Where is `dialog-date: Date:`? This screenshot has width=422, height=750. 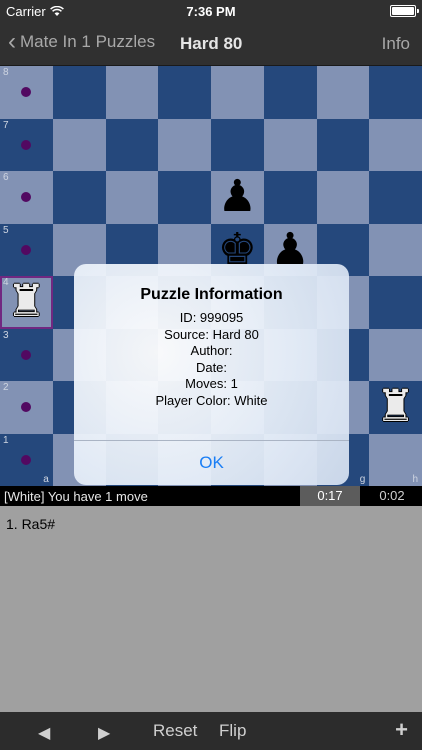 dialog-date: Date: is located at coordinates (211, 367).